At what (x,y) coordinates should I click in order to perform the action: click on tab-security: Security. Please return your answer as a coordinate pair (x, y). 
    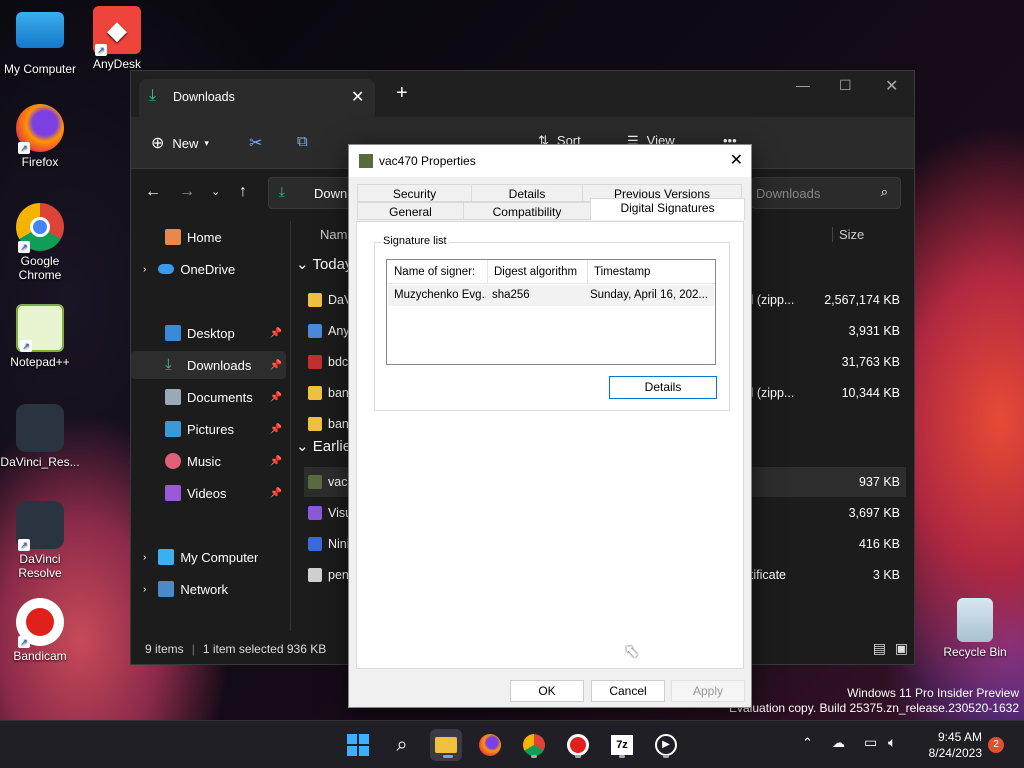
    Looking at the image, I should click on (414, 193).